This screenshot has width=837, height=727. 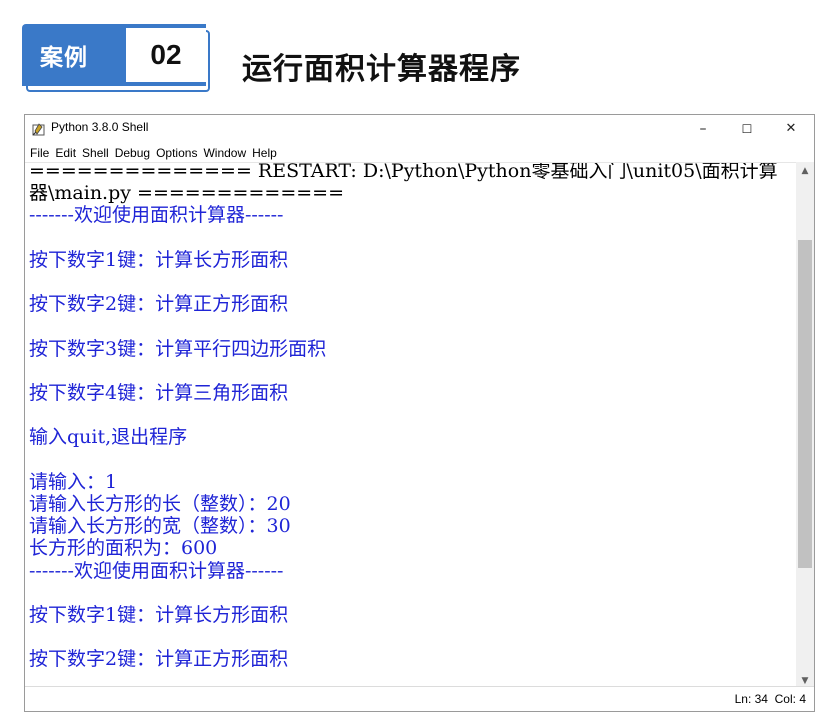 I want to click on menu-item-options: Options, so click(x=176, y=151).